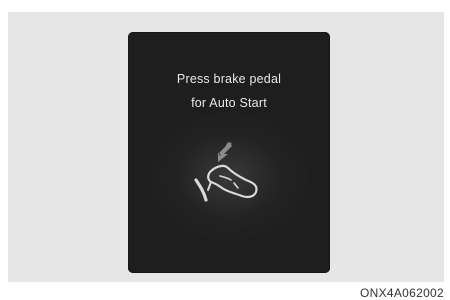 The height and width of the screenshot is (300, 450). Describe the element at coordinates (225, 152) in the screenshot. I see `press-arrow-icon` at that location.